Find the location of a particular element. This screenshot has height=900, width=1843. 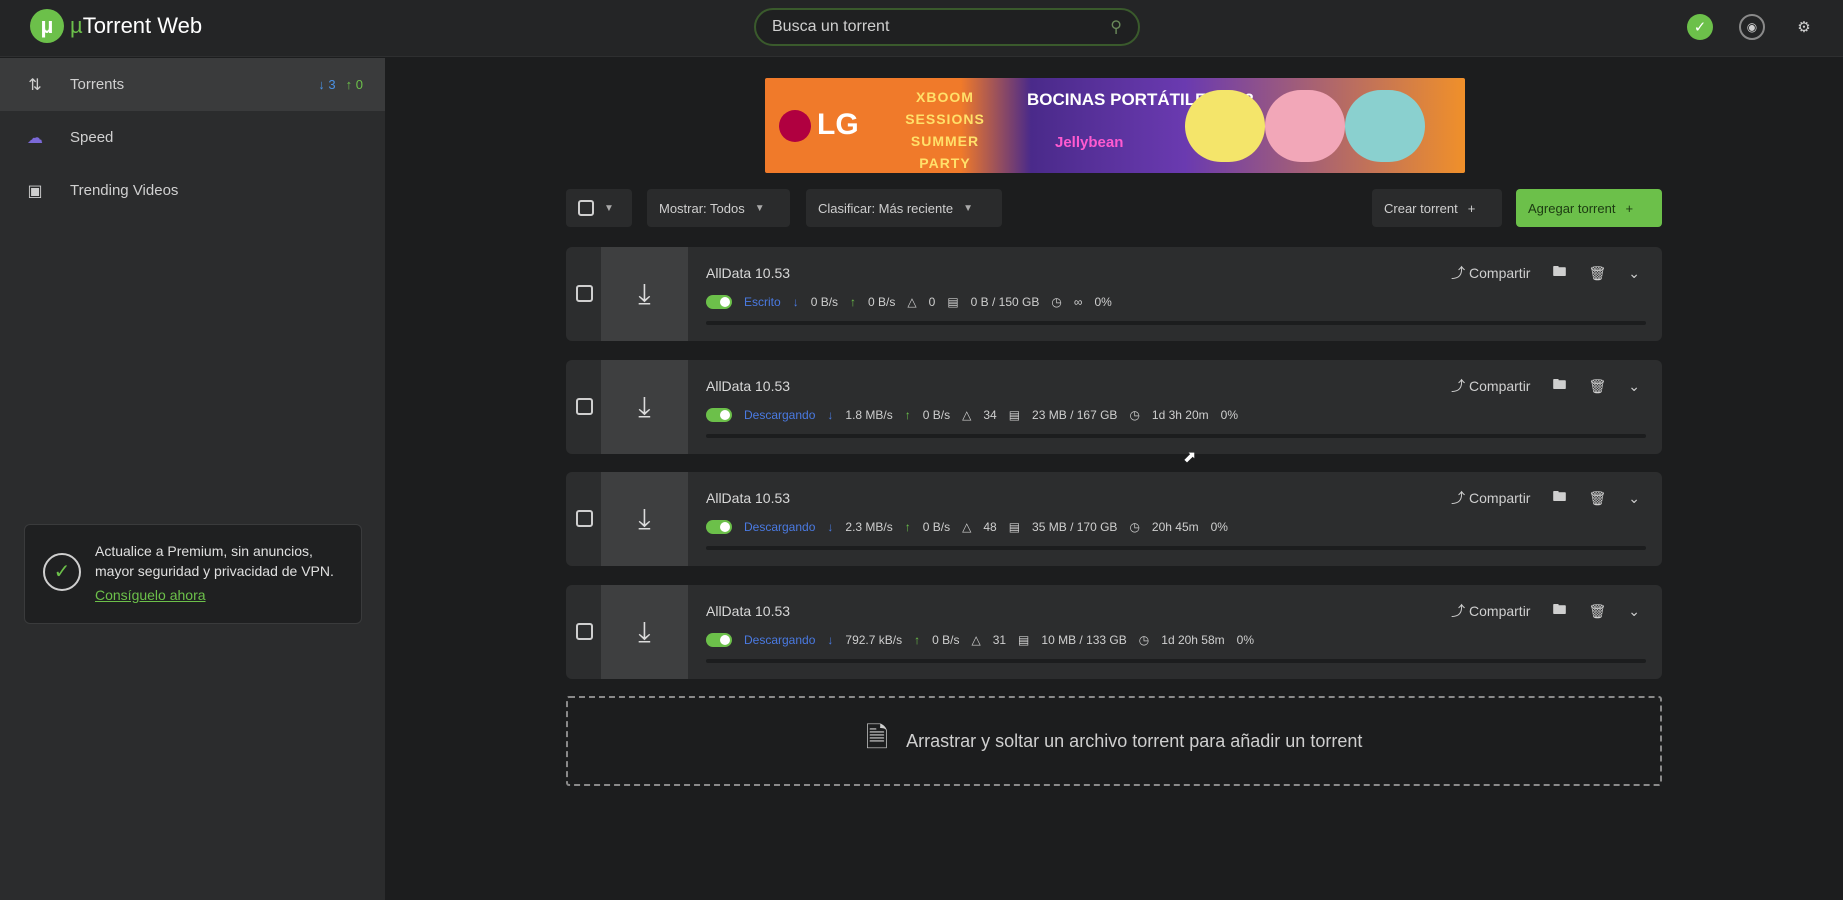

vpn-shield-icon: ◉ is located at coordinates (1752, 27).